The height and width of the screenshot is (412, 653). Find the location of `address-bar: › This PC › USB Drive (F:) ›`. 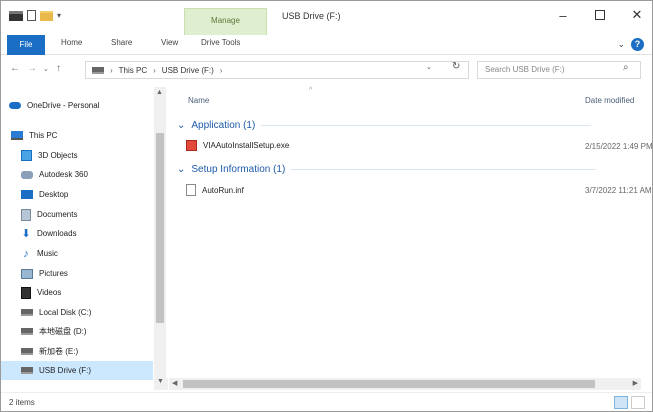

address-bar: › This PC › USB Drive (F:) › is located at coordinates (277, 70).